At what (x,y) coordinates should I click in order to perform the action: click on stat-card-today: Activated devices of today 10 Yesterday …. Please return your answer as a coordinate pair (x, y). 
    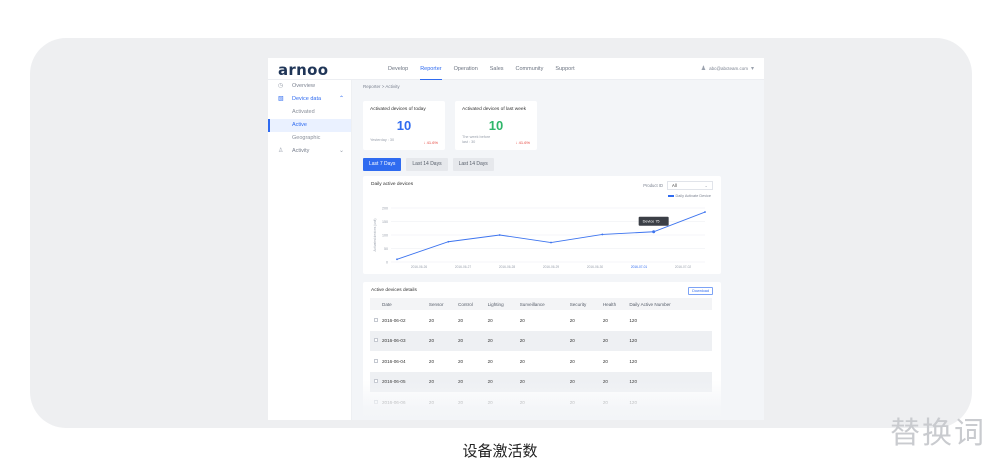
    Looking at the image, I should click on (404, 125).